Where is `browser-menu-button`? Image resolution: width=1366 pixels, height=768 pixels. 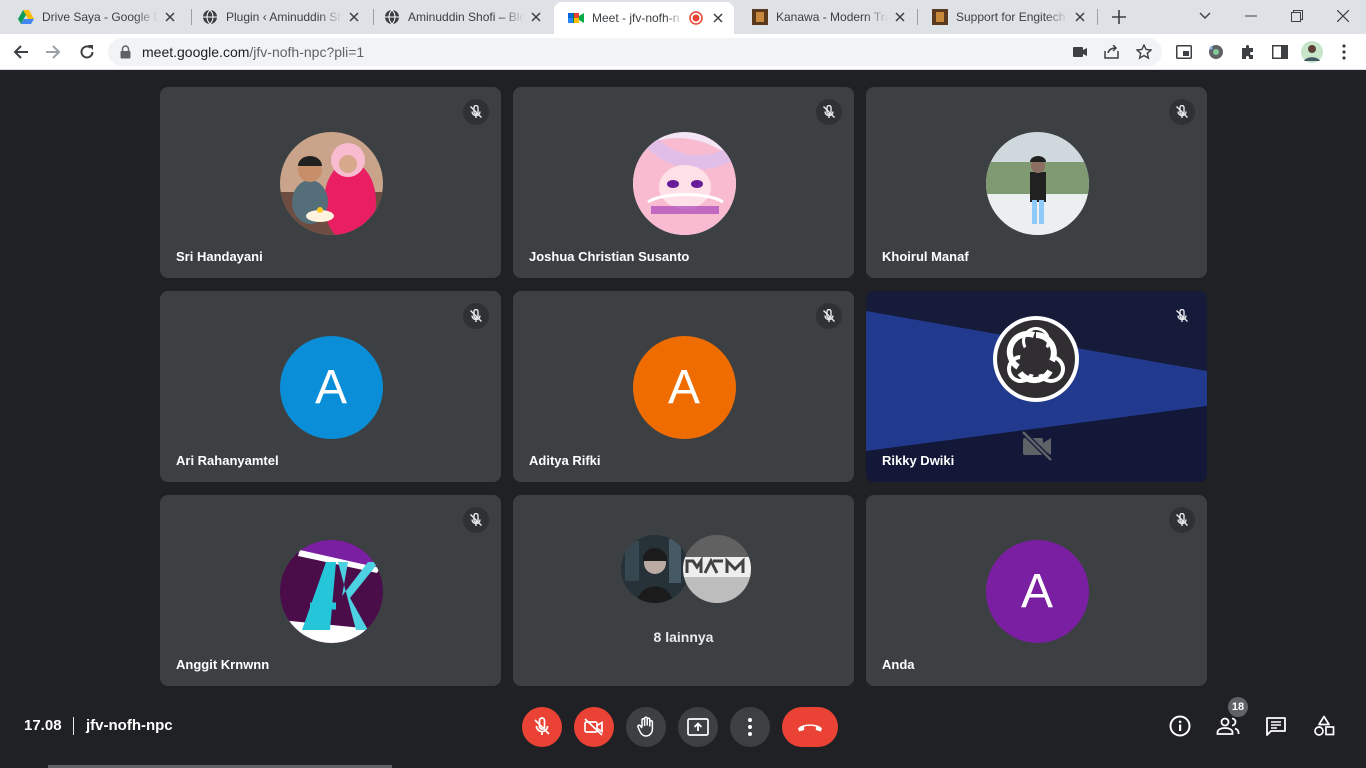 browser-menu-button is located at coordinates (1344, 52).